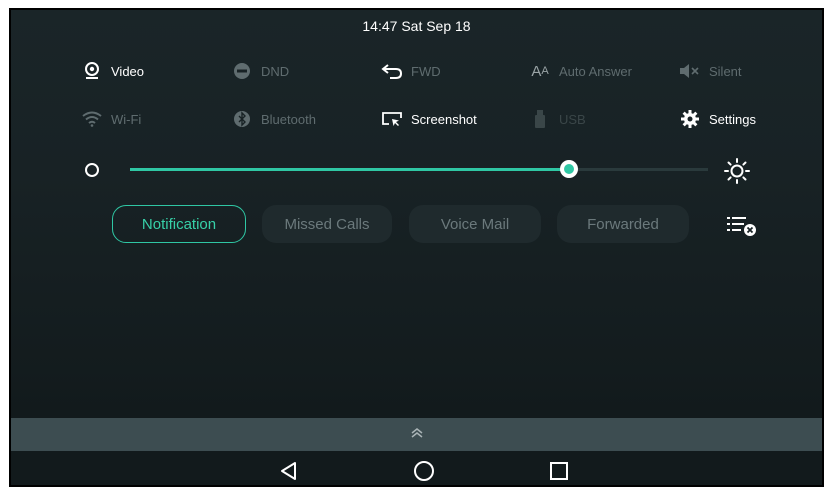 This screenshot has height=493, width=833. Describe the element at coordinates (179, 224) in the screenshot. I see `tab-notification: Notification` at that location.